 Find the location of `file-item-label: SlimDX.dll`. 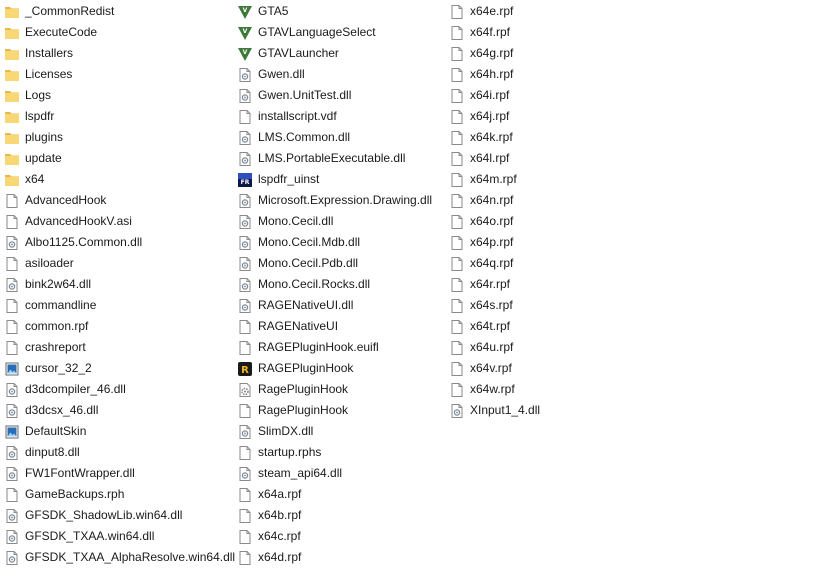

file-item-label: SlimDX.dll is located at coordinates (286, 431).